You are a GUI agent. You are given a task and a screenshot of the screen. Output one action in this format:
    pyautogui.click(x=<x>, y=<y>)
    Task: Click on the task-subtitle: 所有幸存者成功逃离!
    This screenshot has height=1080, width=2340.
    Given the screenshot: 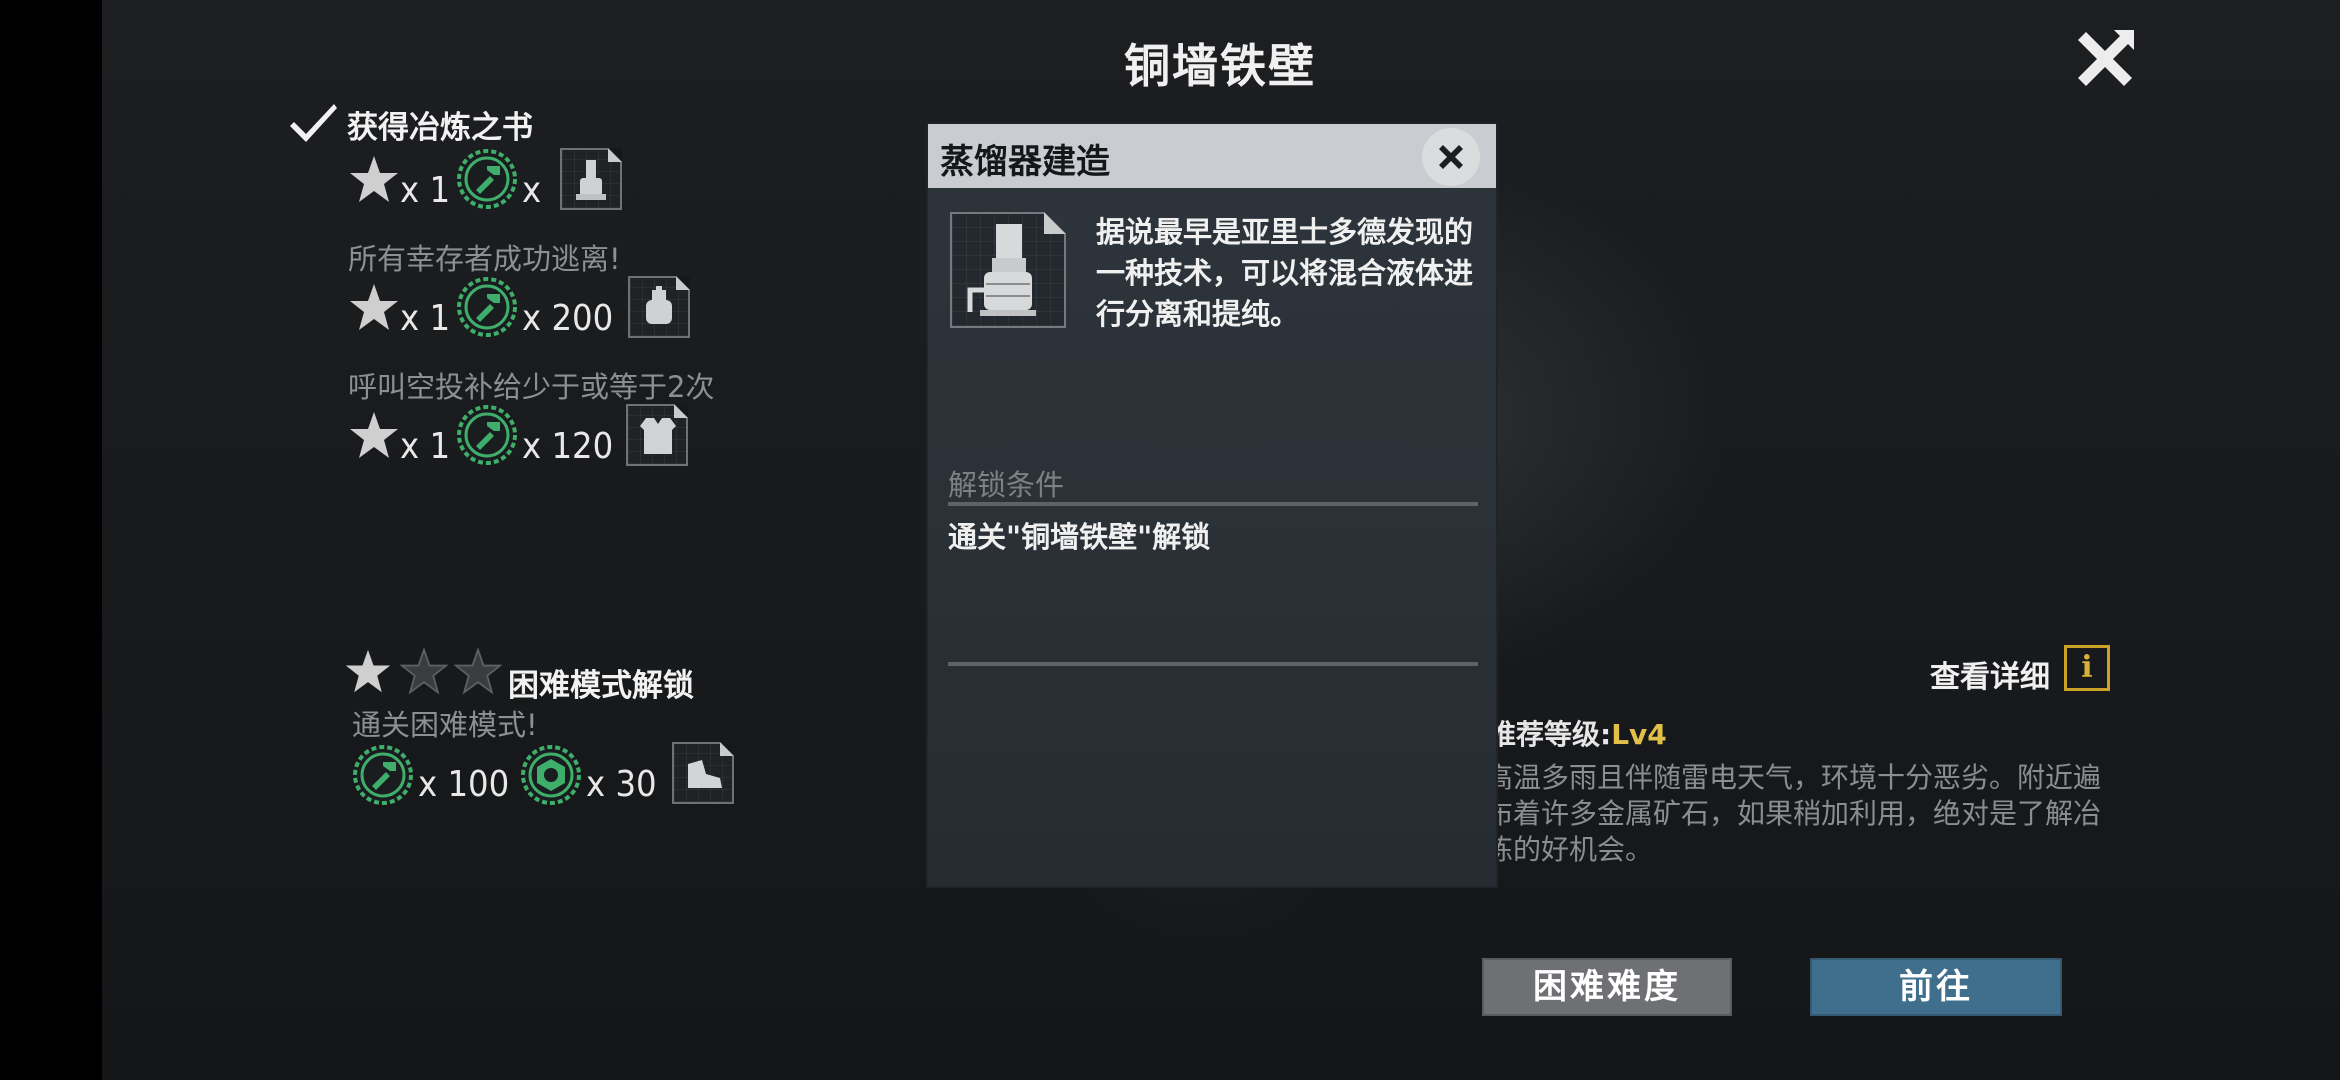 What is the action you would take?
    pyautogui.click(x=484, y=259)
    